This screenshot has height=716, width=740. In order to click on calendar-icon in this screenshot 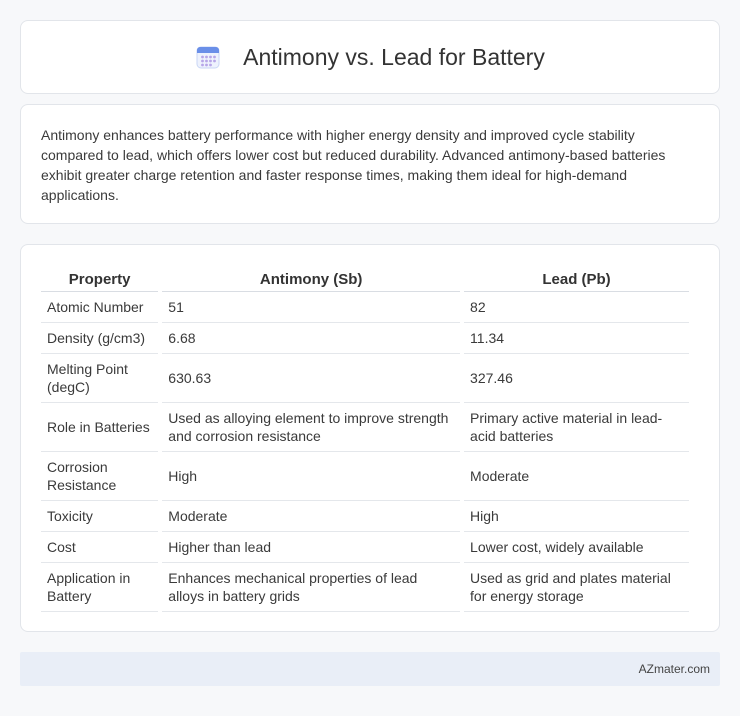, I will do `click(208, 57)`.